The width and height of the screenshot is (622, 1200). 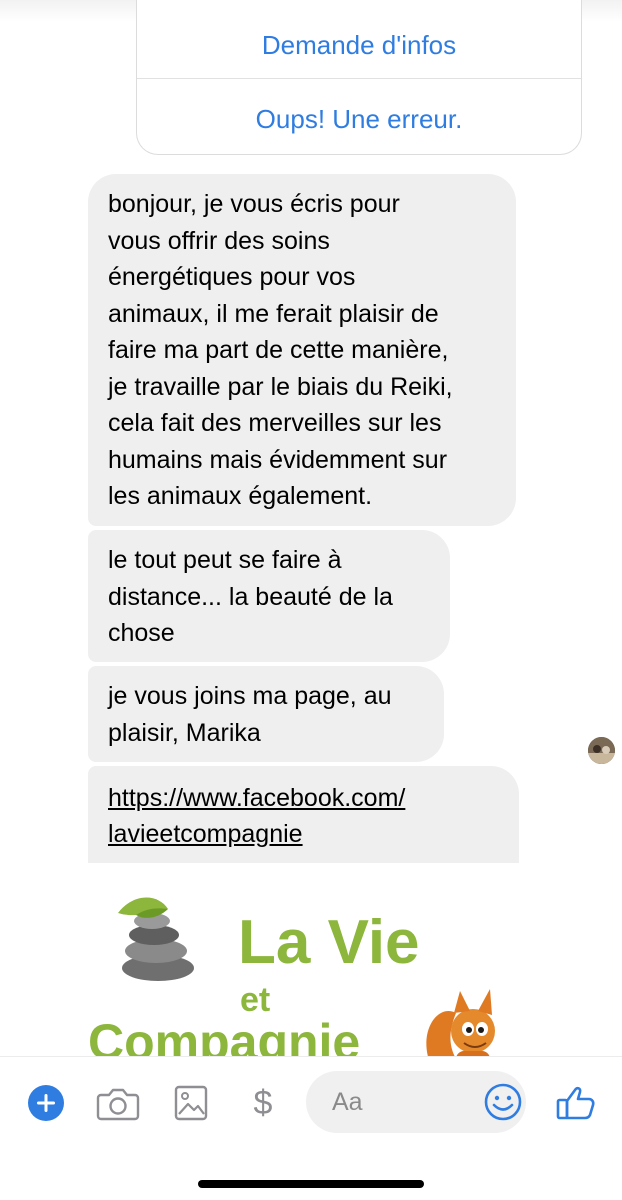 I want to click on payment-button: $, so click(x=263, y=1103).